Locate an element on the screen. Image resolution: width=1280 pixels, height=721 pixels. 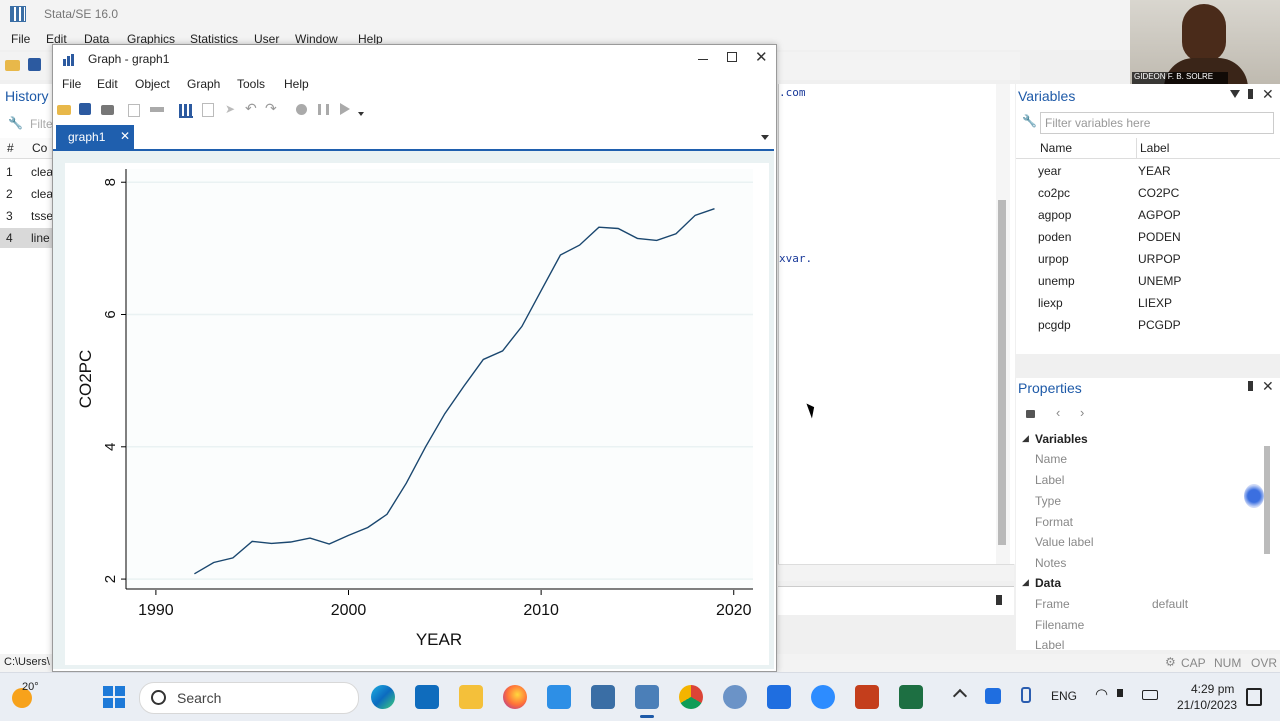
graph-menu-object: Object is located at coordinates (152, 84).